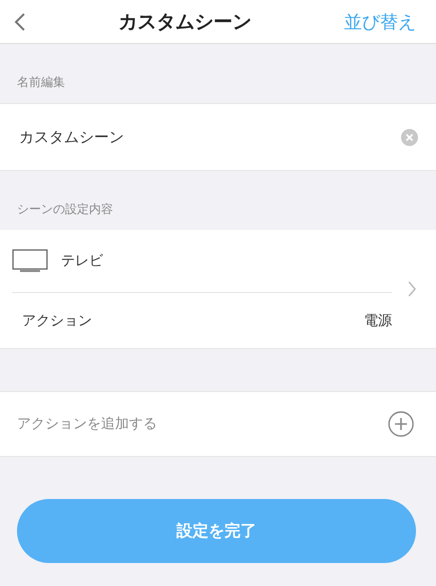 This screenshot has height=586, width=436. I want to click on chevron-right-icon, so click(412, 289).